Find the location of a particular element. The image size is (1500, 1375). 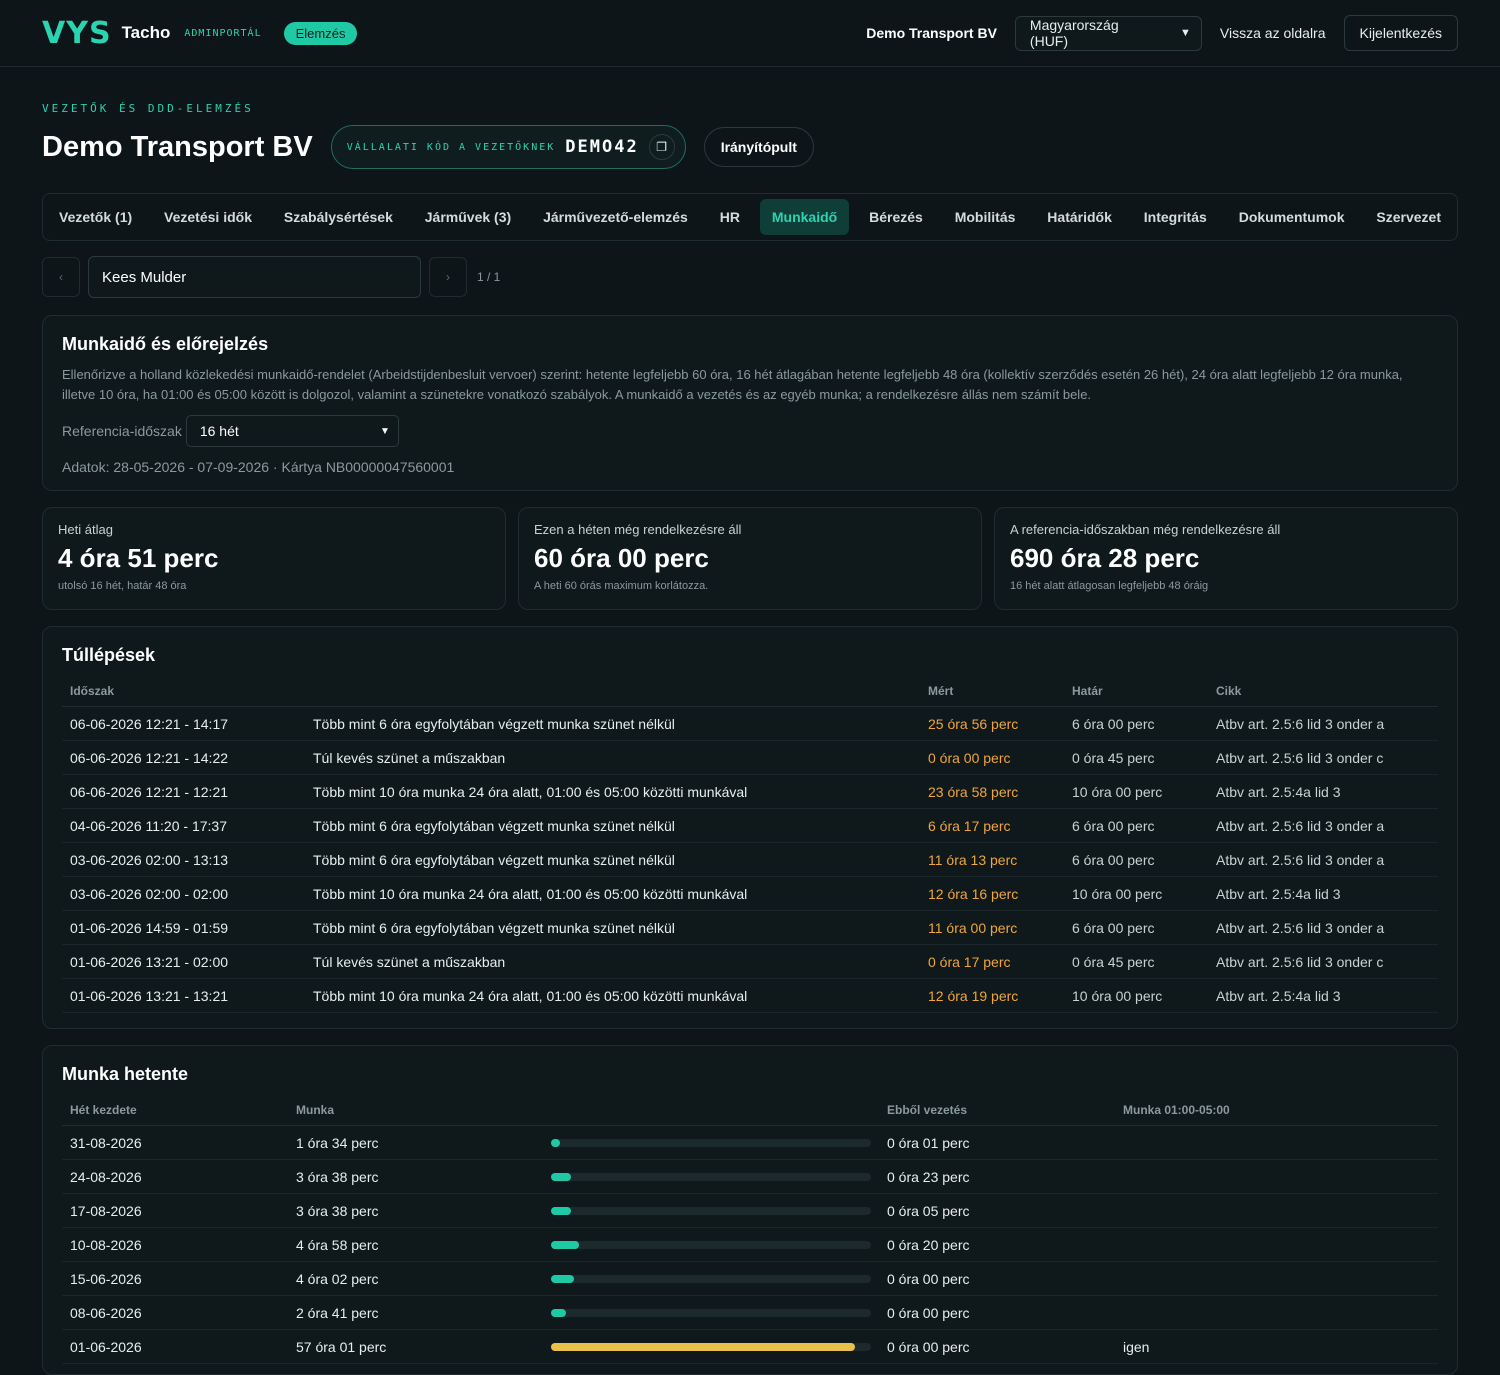

week-start-cell: 24-08-2026 is located at coordinates (175, 1176).